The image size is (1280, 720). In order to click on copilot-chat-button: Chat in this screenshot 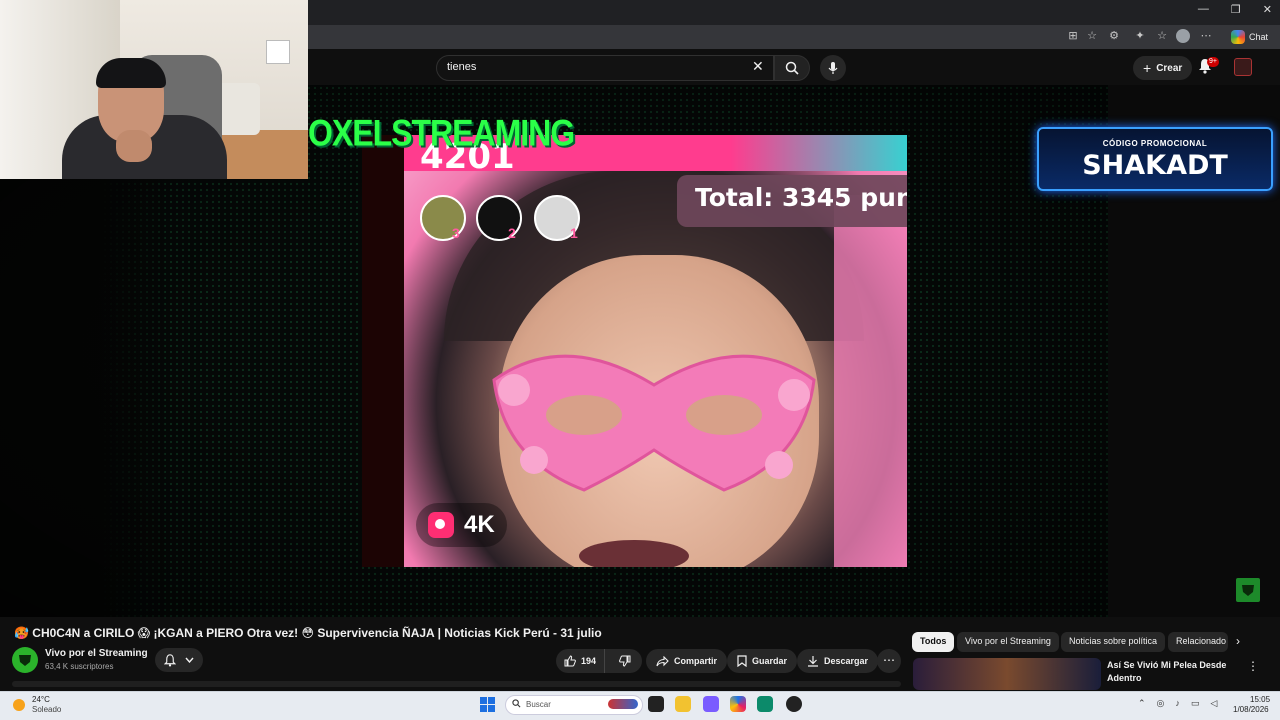, I will do `click(1249, 37)`.